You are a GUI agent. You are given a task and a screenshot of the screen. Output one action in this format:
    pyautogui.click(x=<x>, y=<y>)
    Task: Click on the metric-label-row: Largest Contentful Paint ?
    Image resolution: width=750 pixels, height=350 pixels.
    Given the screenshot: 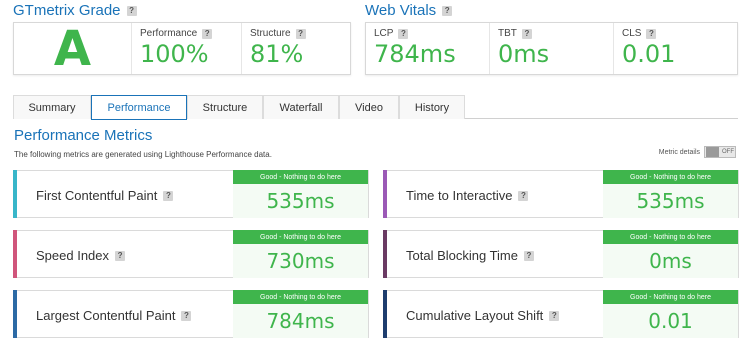 What is the action you would take?
    pyautogui.click(x=114, y=315)
    